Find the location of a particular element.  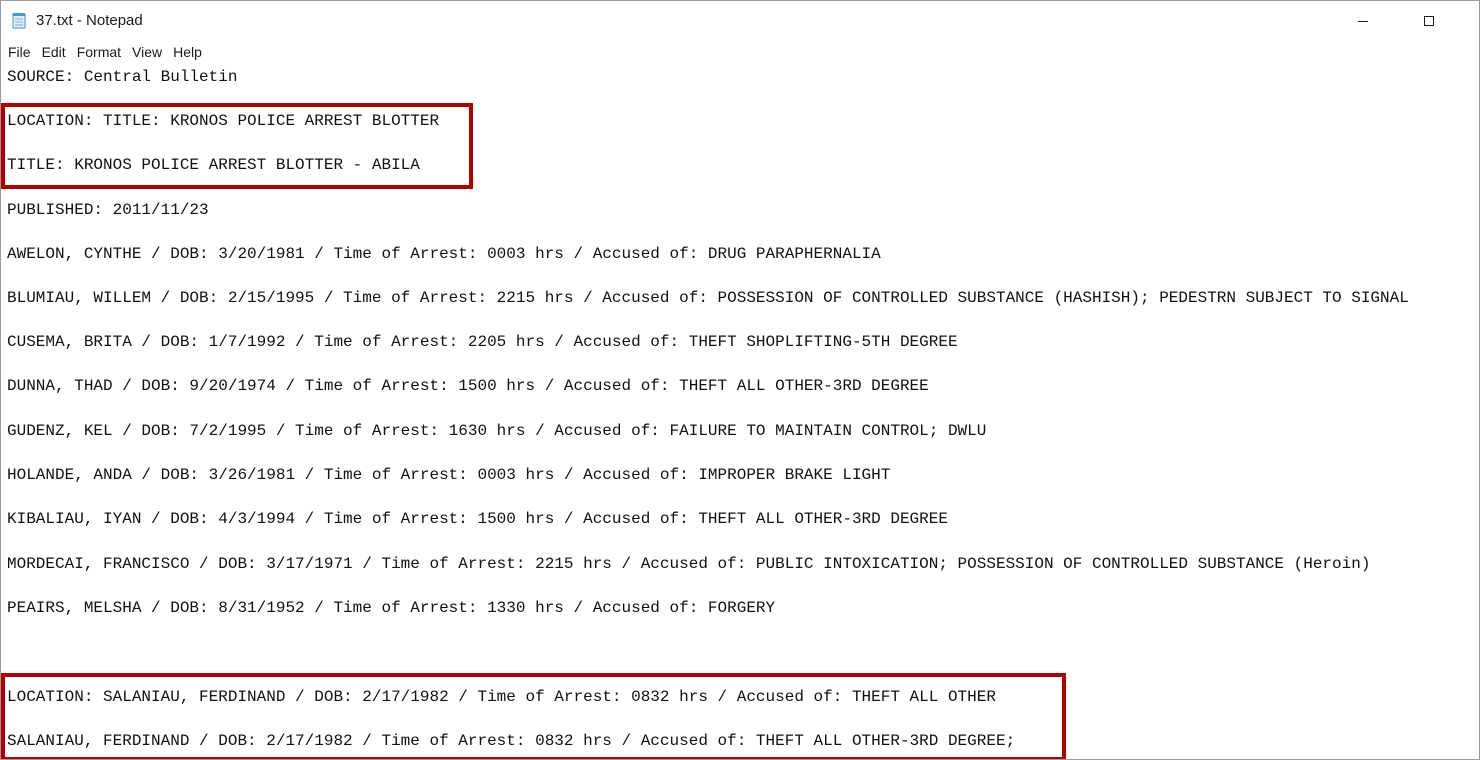

maximize-icon is located at coordinates (1429, 21).